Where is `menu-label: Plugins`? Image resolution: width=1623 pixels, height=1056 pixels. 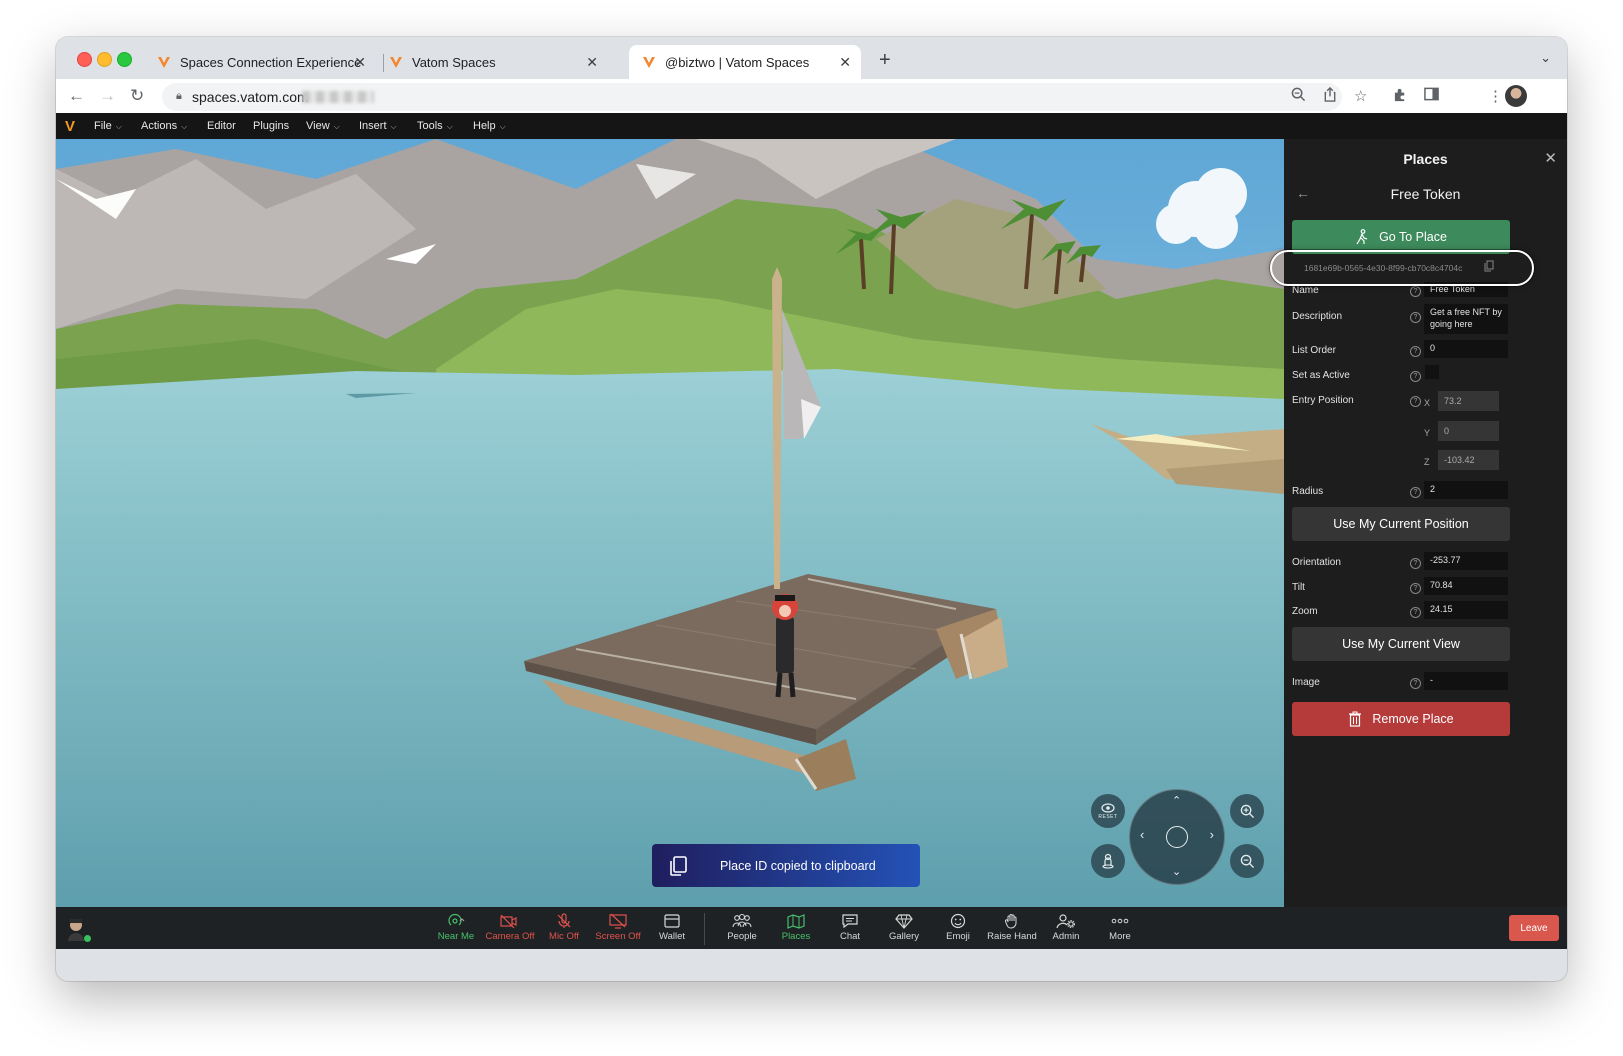 menu-label: Plugins is located at coordinates (271, 126).